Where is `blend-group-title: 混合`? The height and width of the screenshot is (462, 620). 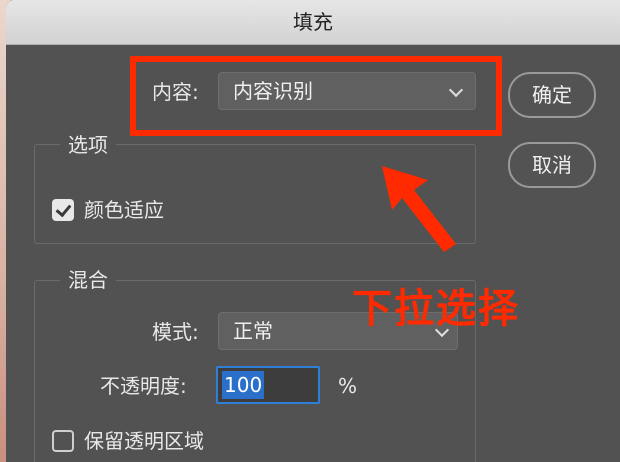 blend-group-title: 混合 is located at coordinates (88, 280).